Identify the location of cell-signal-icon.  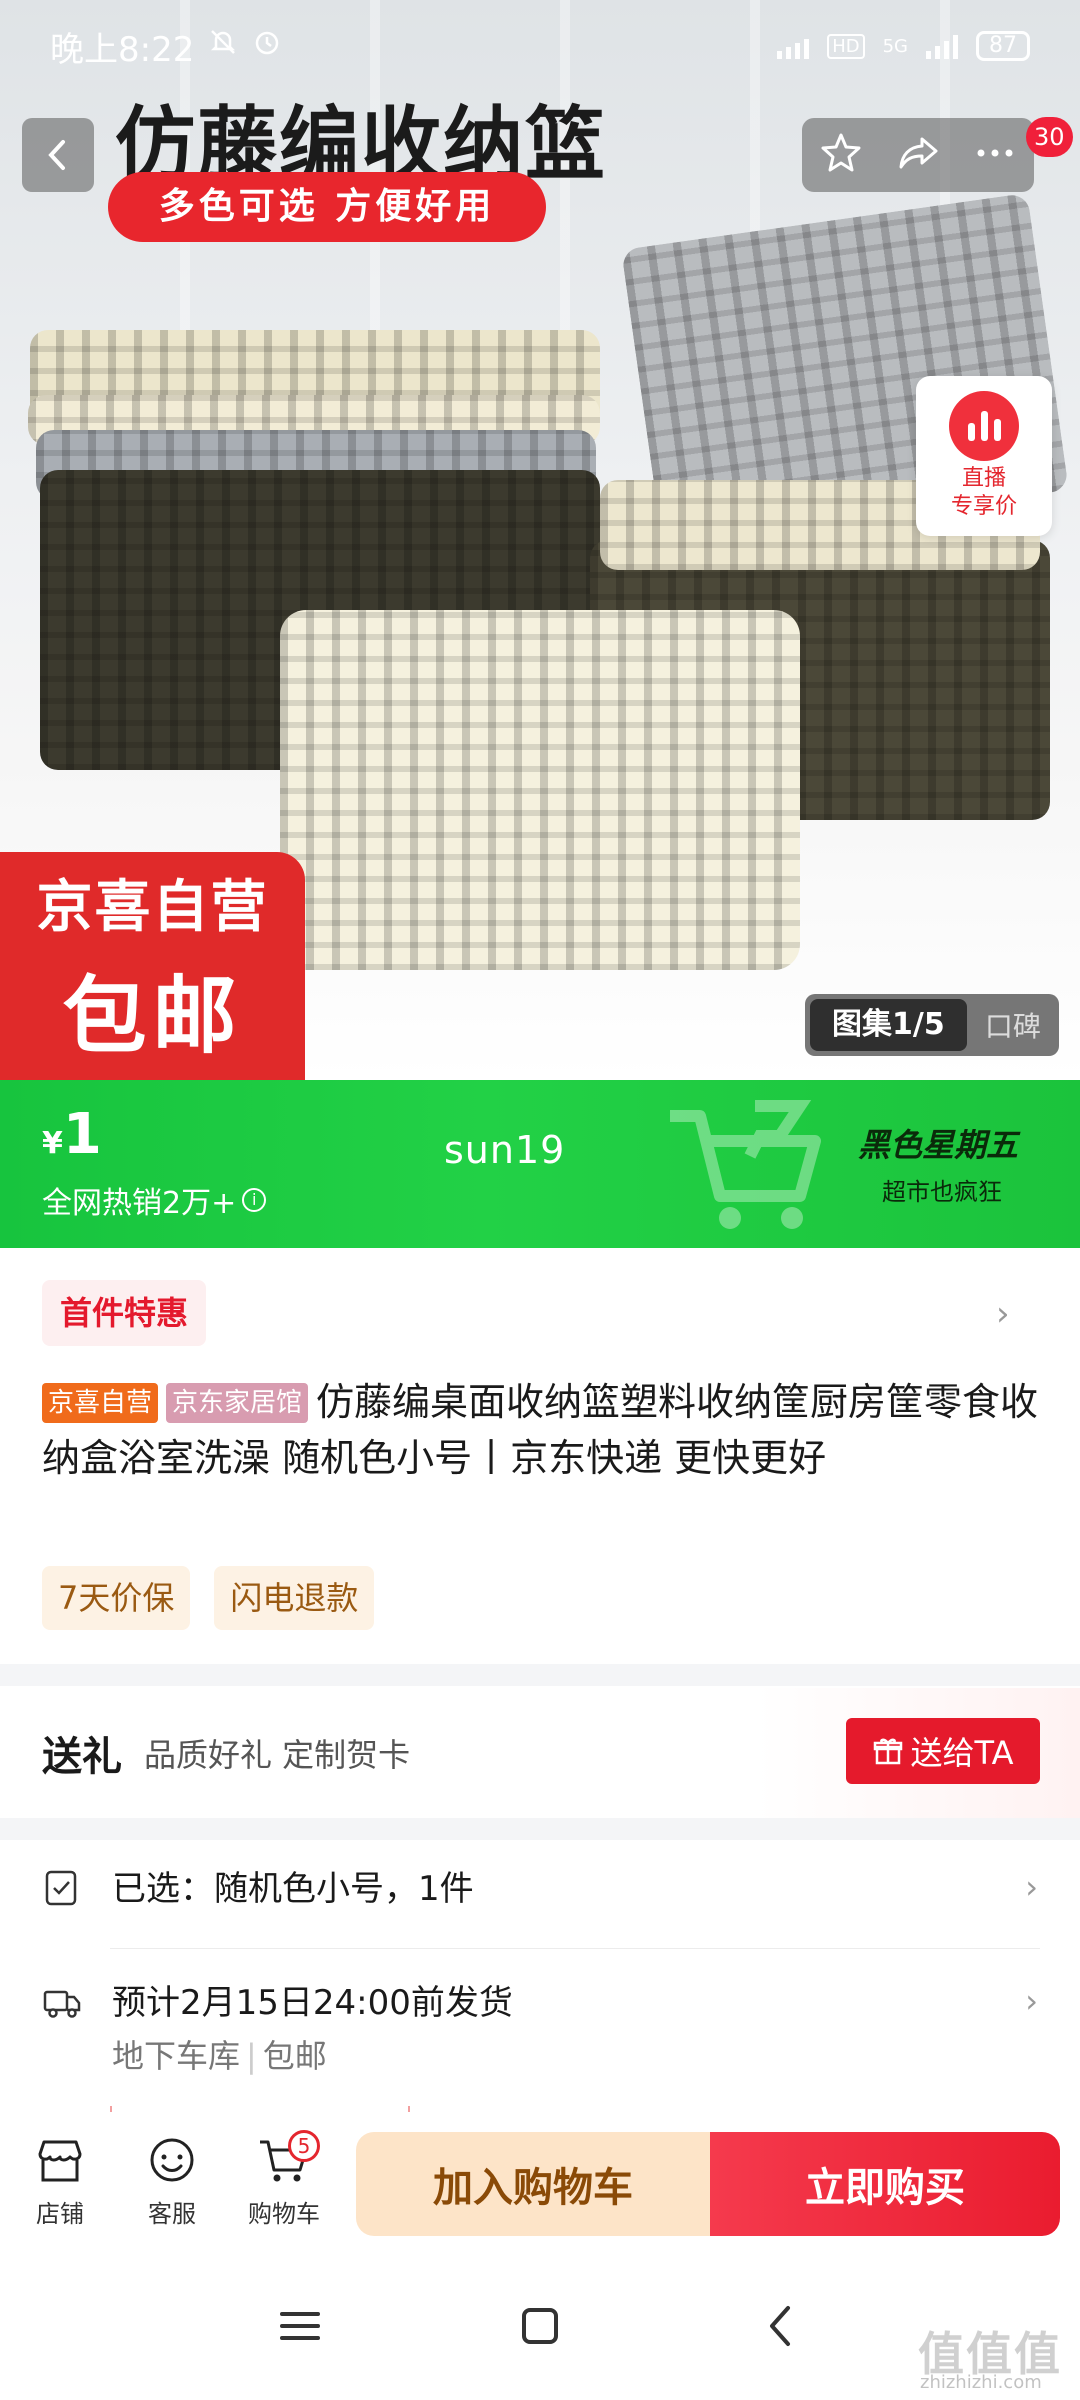
(942, 46).